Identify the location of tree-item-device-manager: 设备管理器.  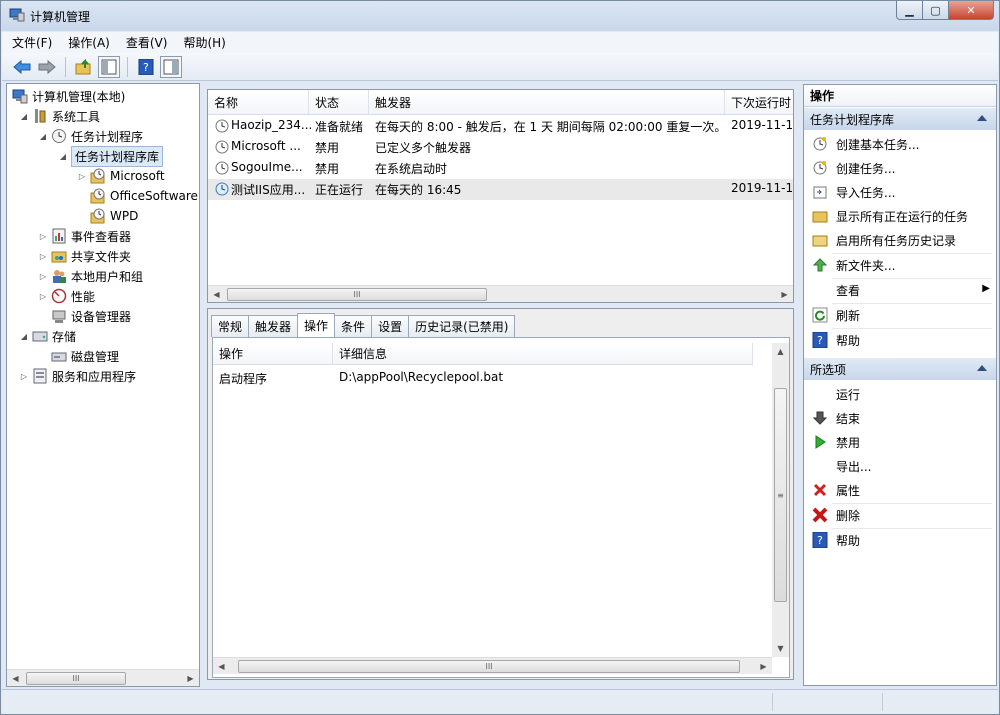
(91, 316).